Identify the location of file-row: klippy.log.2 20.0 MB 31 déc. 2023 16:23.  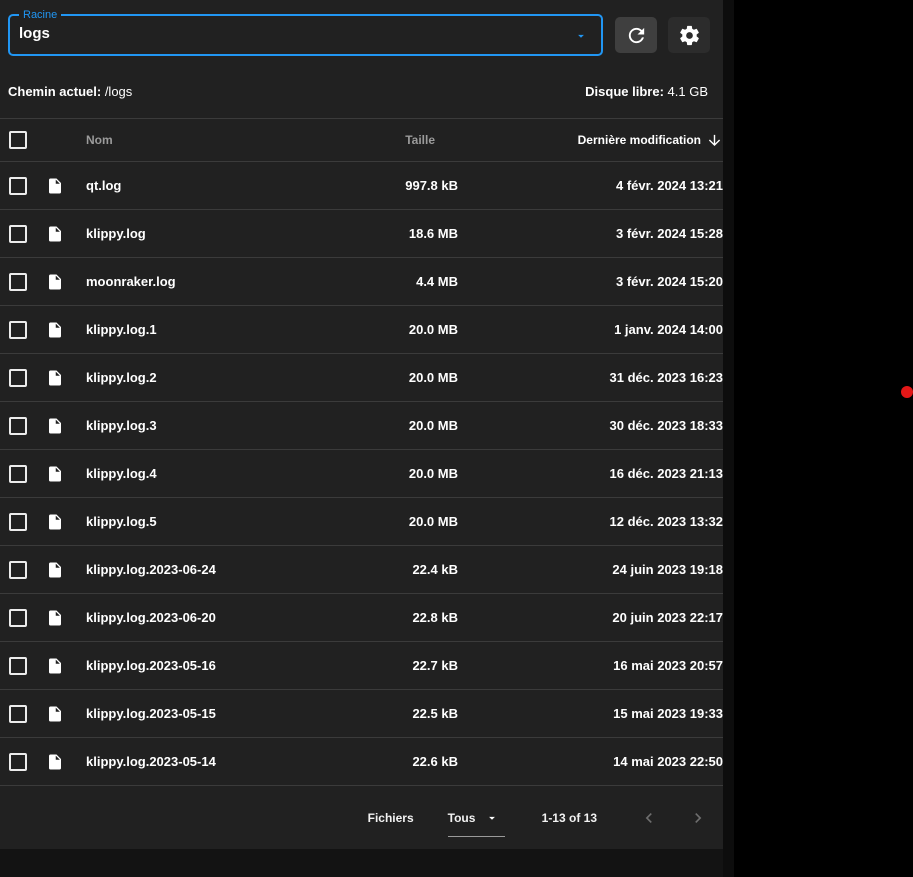
(361, 378).